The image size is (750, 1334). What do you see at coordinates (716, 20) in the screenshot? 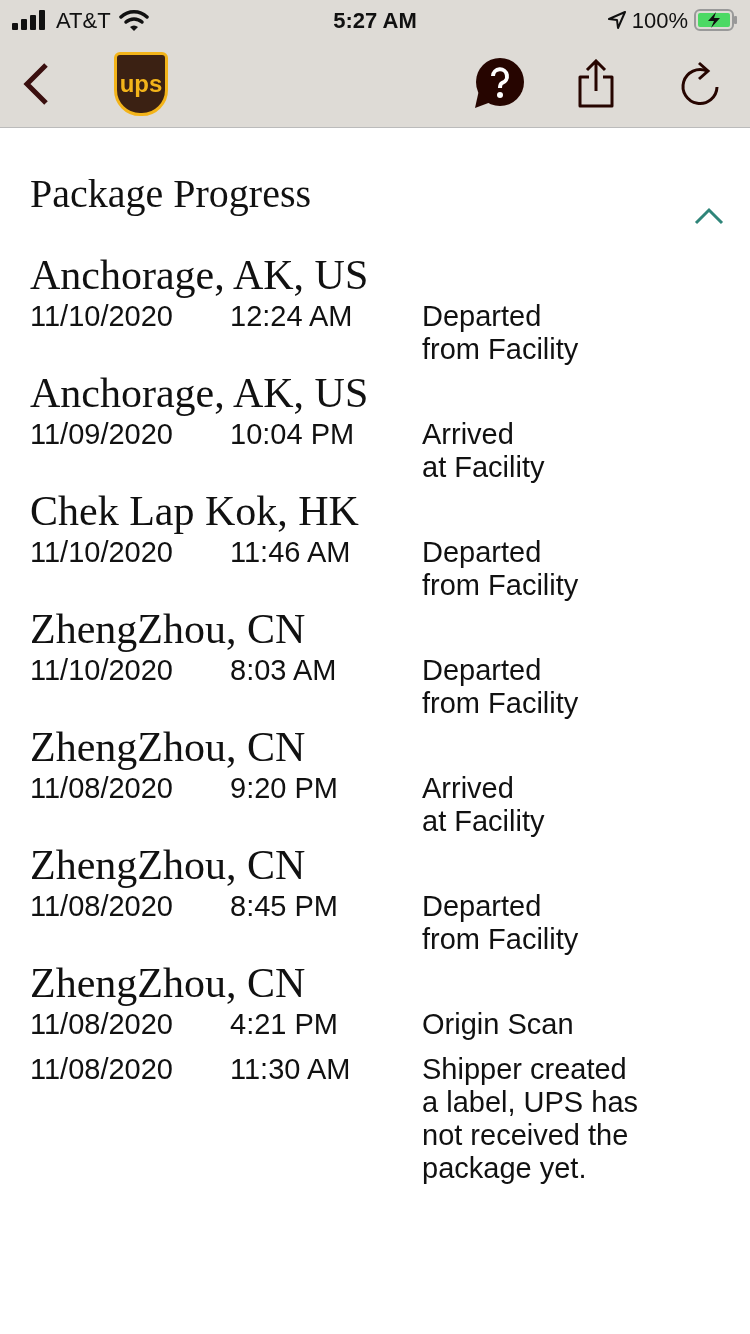
I see `battery-charging-icon` at bounding box center [716, 20].